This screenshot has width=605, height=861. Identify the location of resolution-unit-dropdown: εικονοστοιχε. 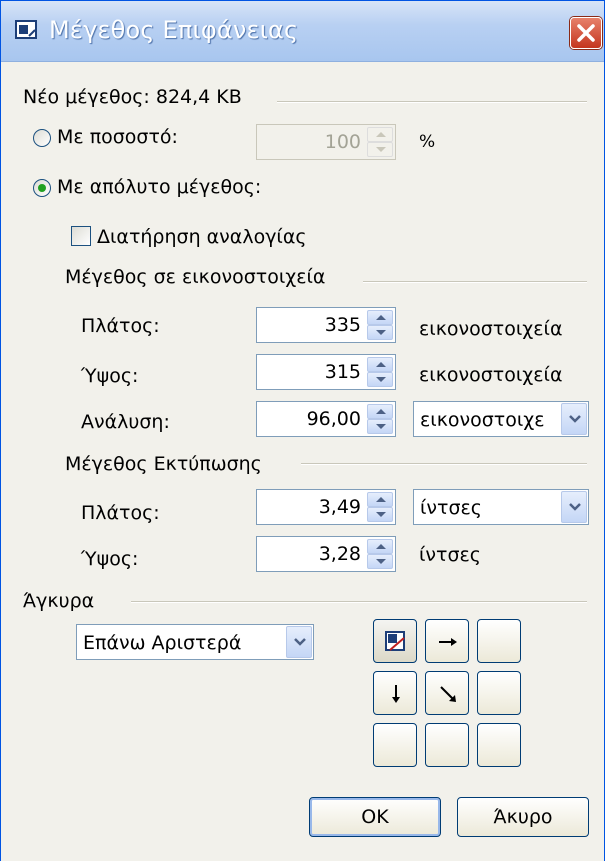
(501, 419).